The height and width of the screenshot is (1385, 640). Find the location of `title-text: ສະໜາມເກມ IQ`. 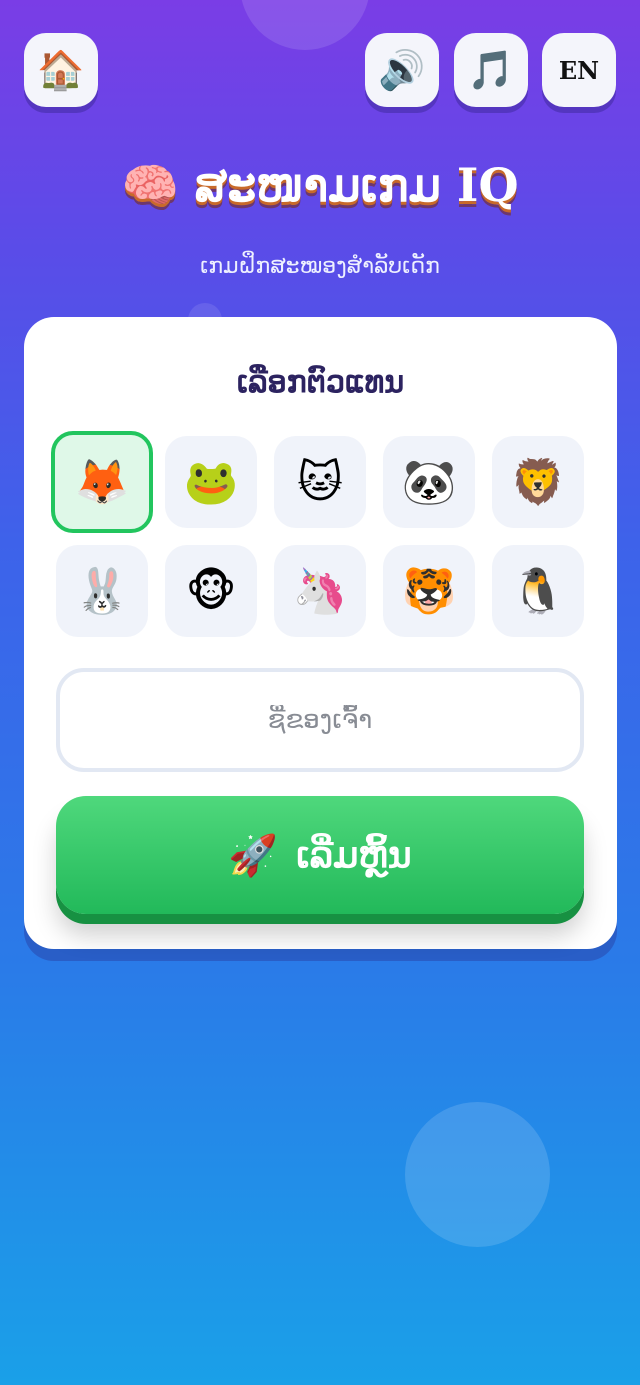

title-text: ສະໜາມເກມ IQ is located at coordinates (356, 185).